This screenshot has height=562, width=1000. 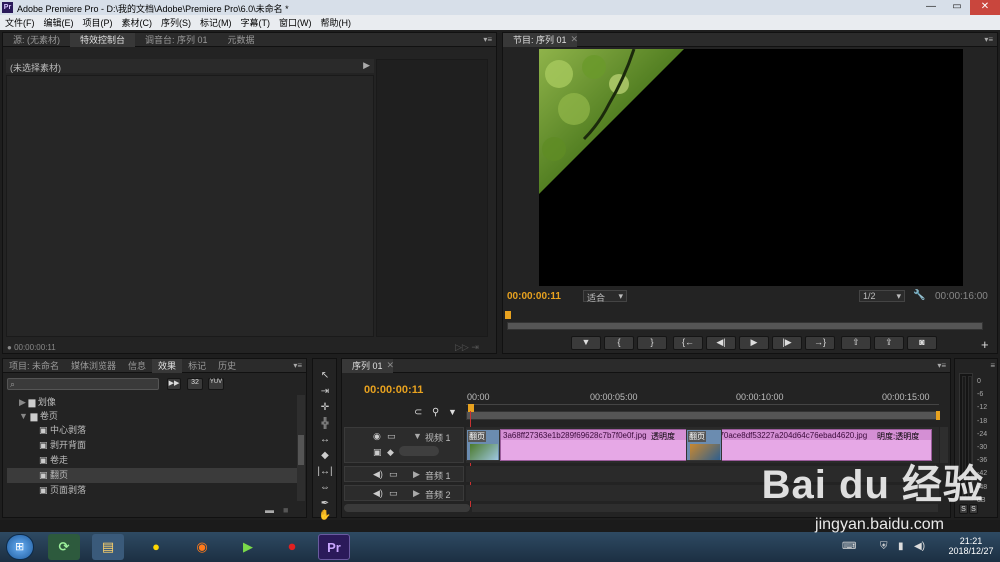 I want to click on menu-edit: 编辑(E), so click(x=59, y=22).